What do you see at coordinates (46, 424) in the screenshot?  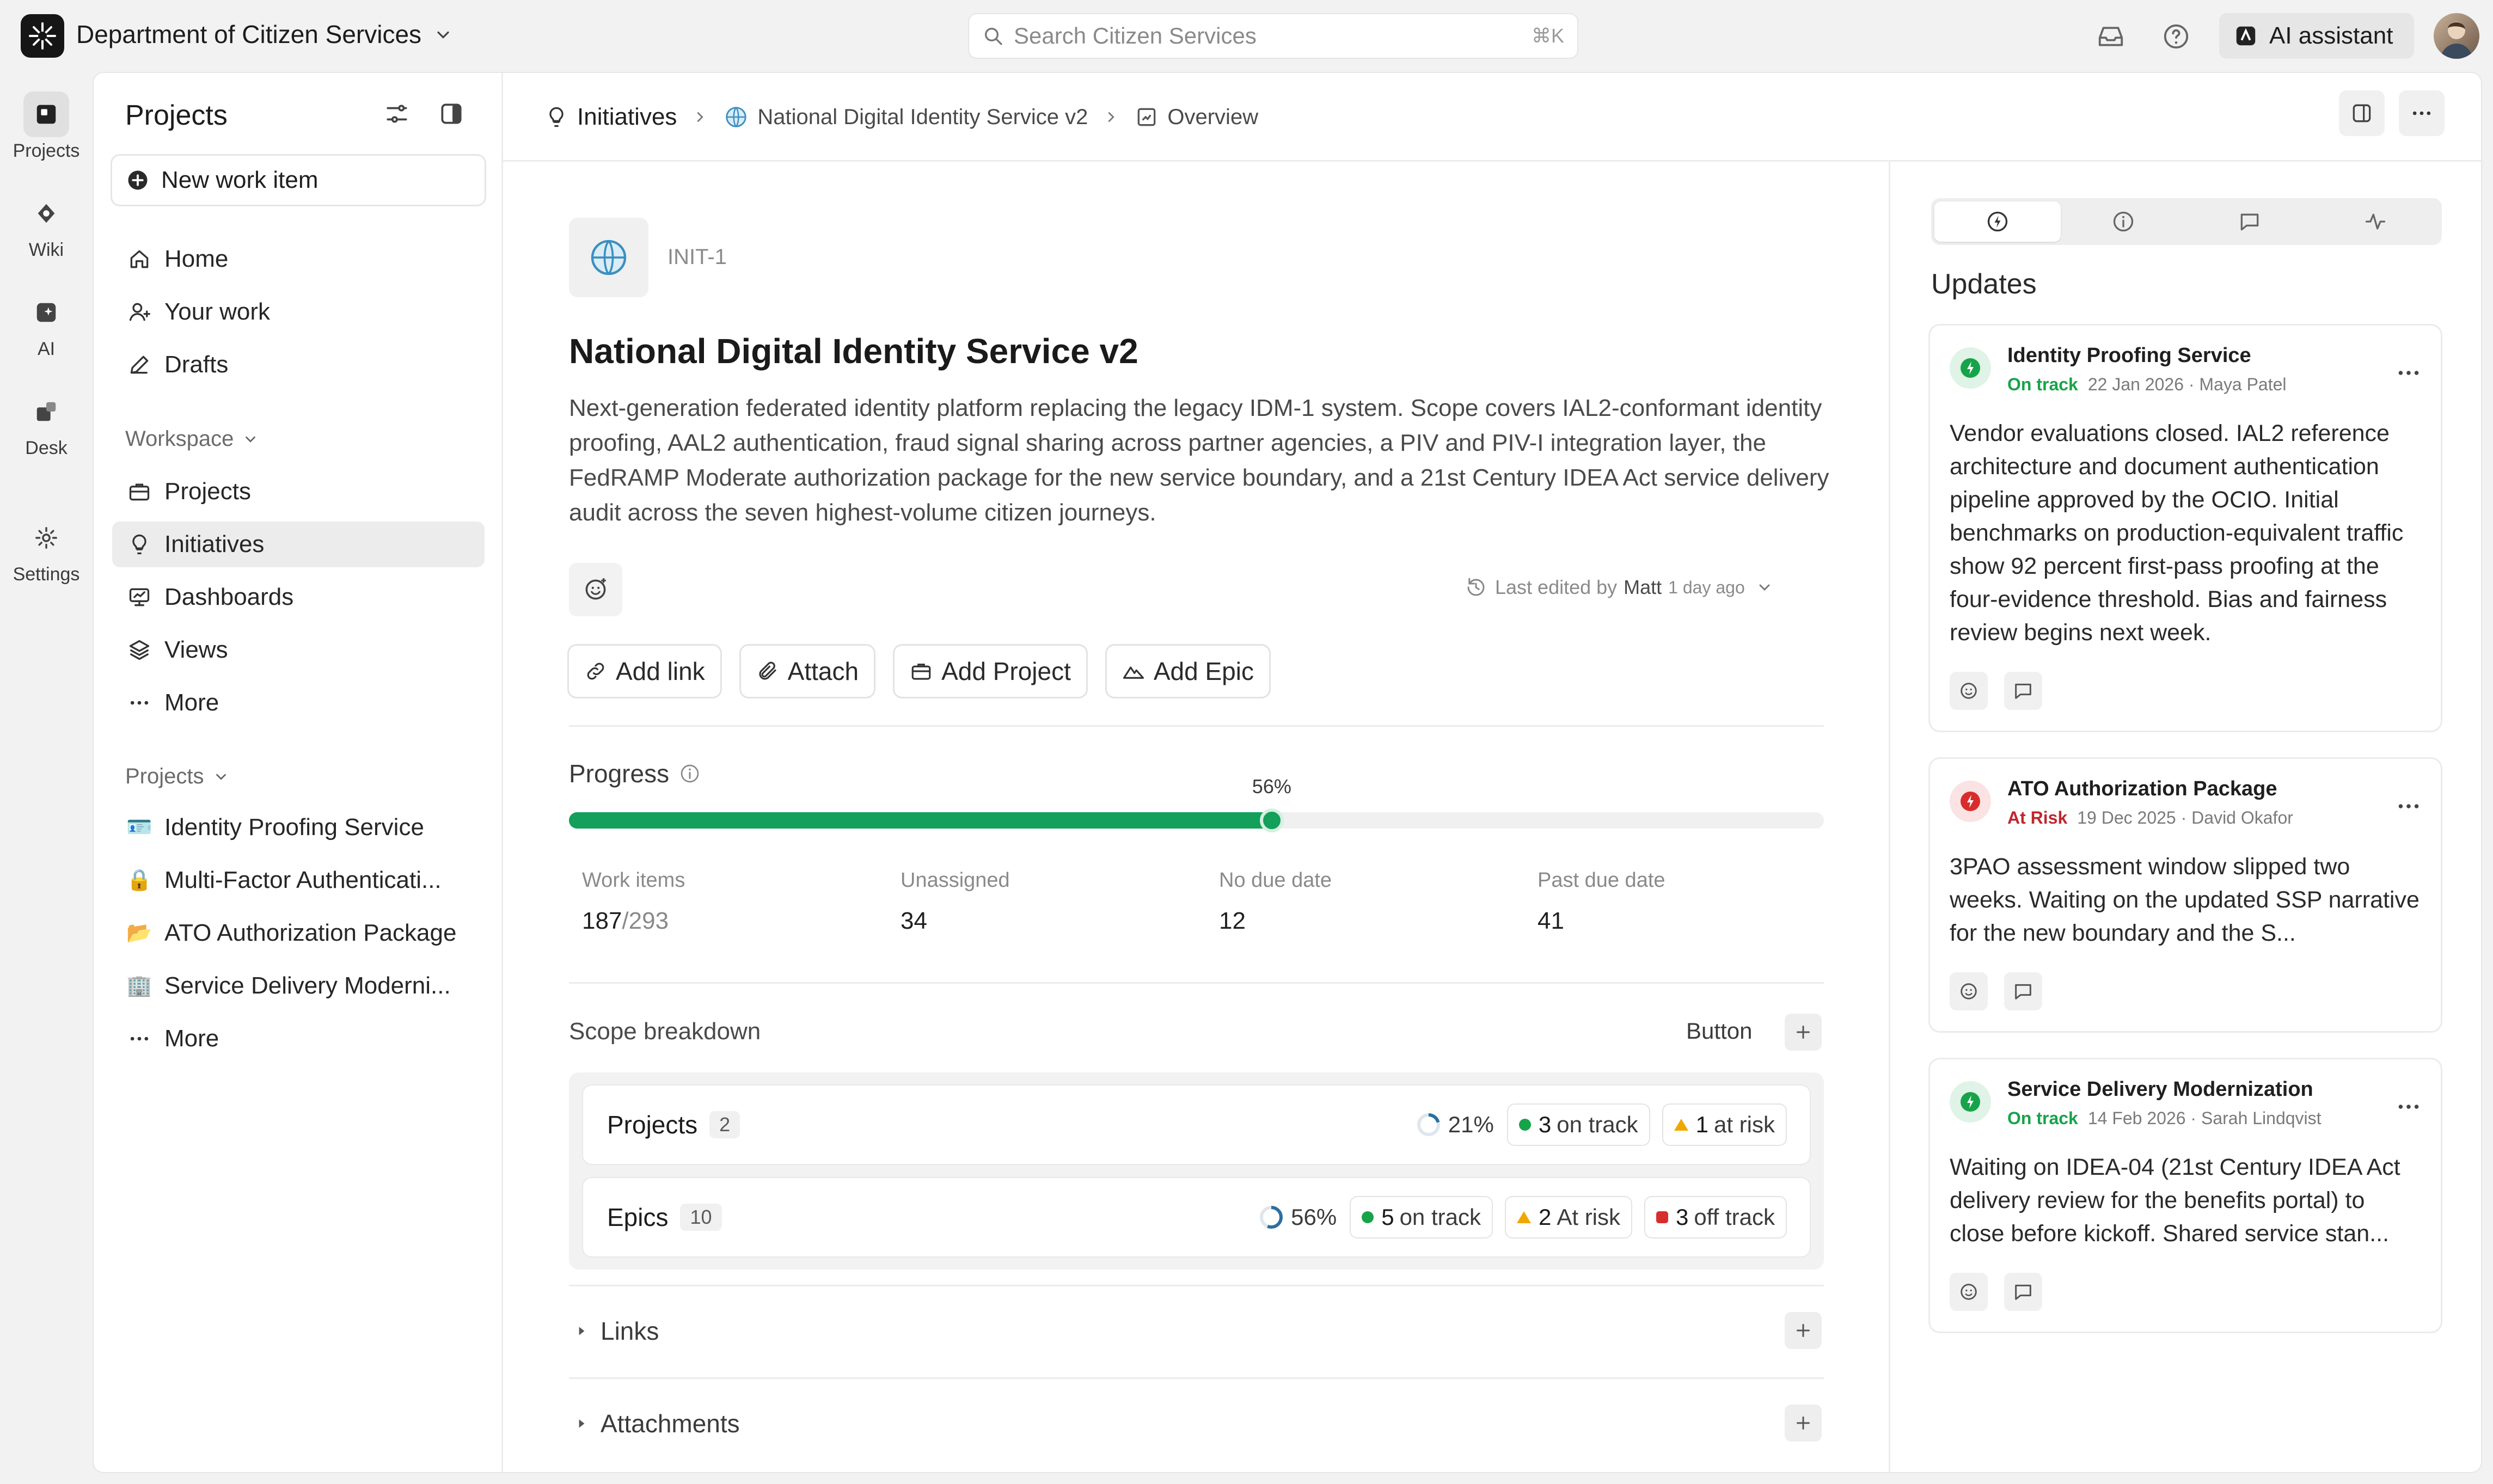 I see `rail-item-desk: Desk` at bounding box center [46, 424].